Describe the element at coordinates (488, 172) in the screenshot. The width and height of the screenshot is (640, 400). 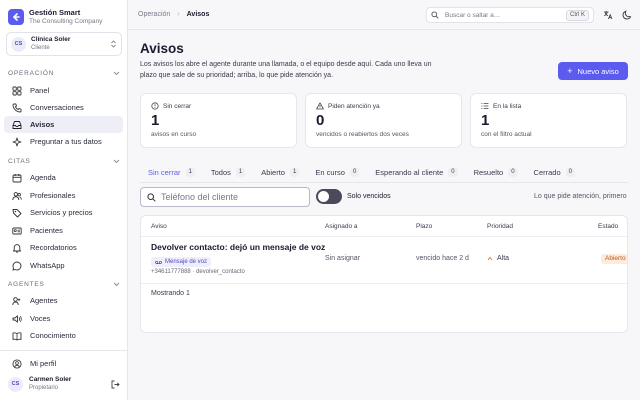
I see `tab-label: Resuelto` at that location.